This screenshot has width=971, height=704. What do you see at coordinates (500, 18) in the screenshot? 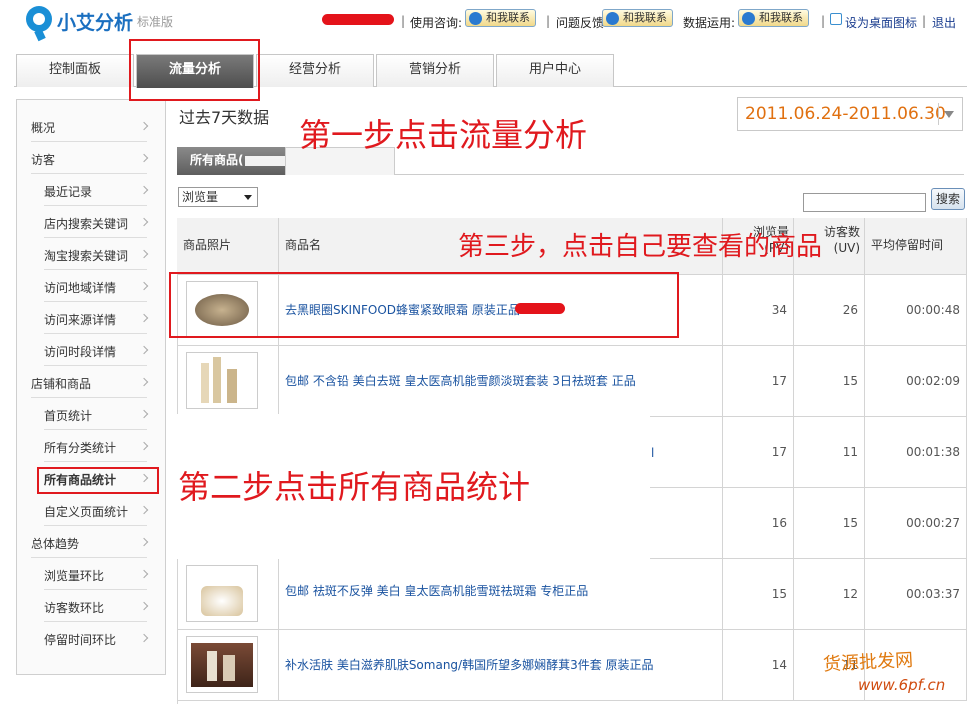
I see `consult-contact-button: 和我联系` at bounding box center [500, 18].